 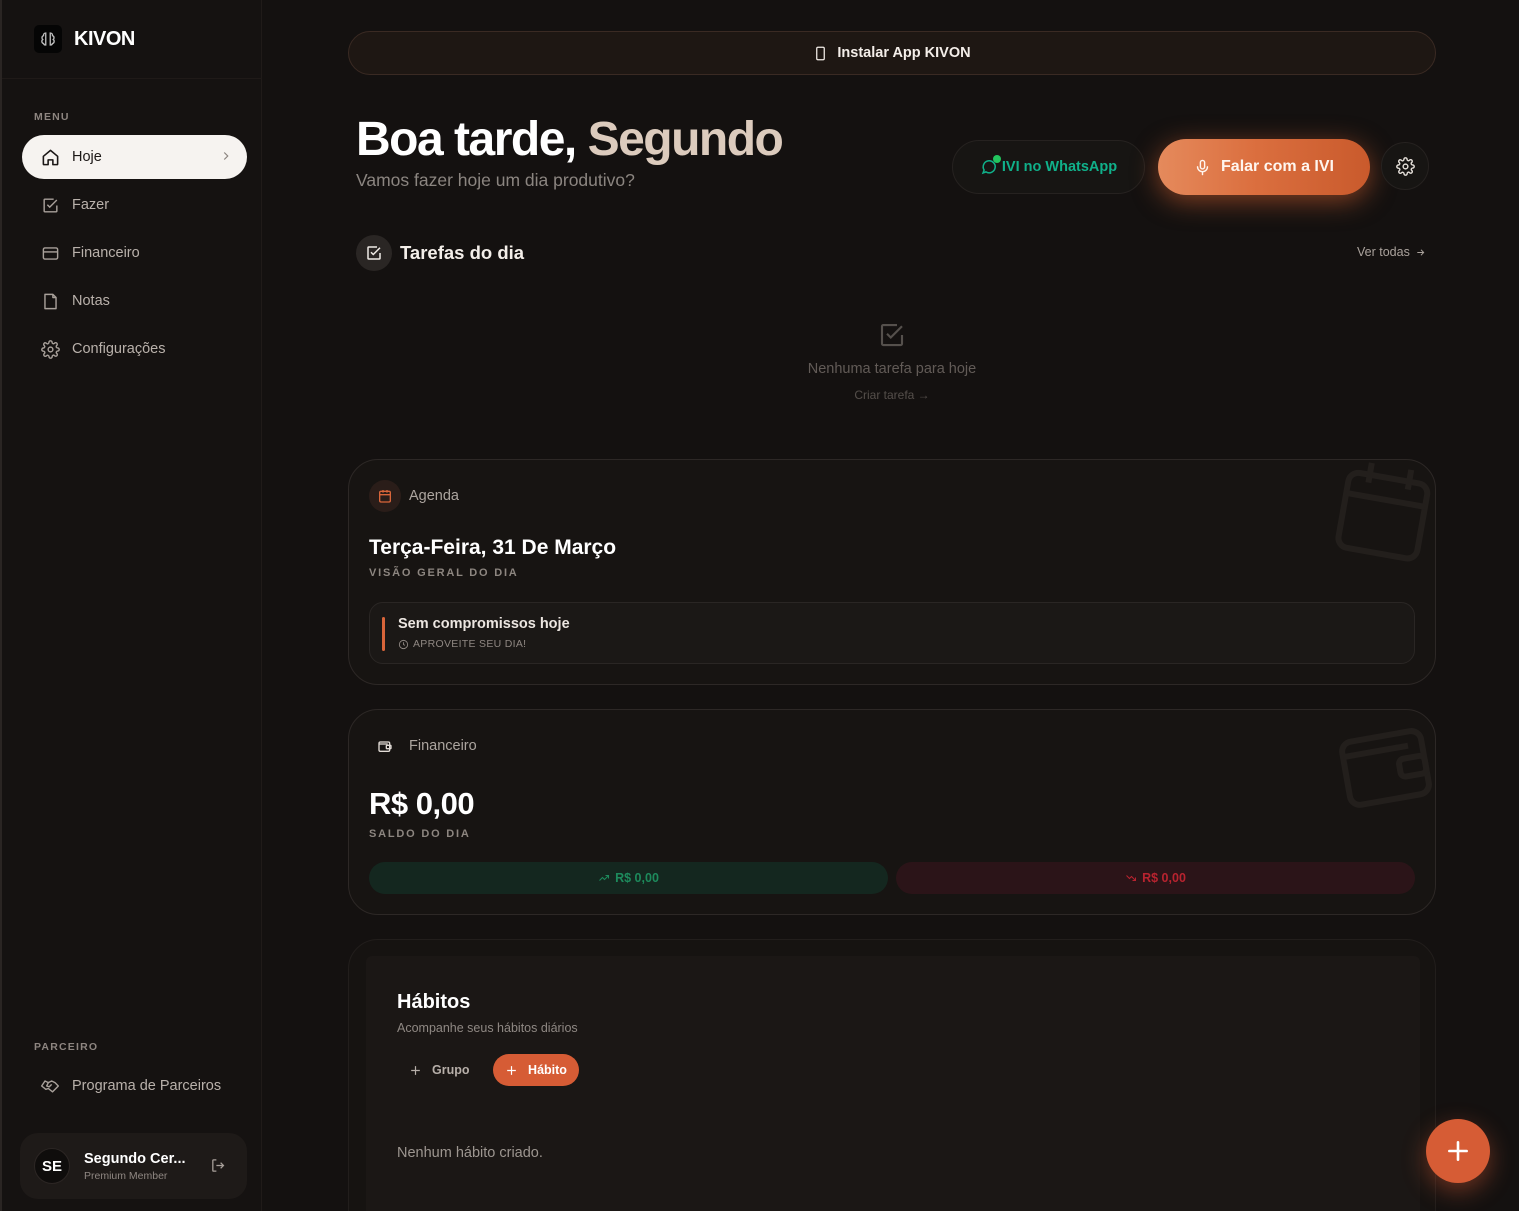 What do you see at coordinates (892, 335) in the screenshot?
I see `empty-tasks-icon` at bounding box center [892, 335].